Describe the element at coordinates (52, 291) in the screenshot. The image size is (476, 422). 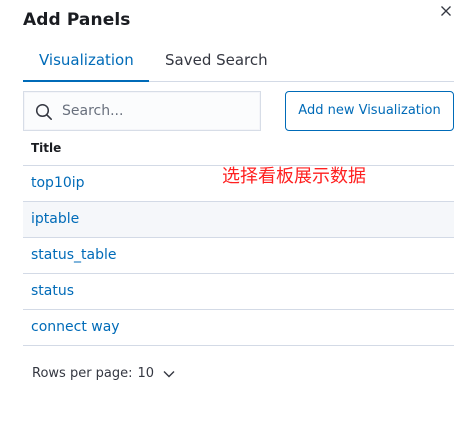
I see `row-link-status: status` at that location.